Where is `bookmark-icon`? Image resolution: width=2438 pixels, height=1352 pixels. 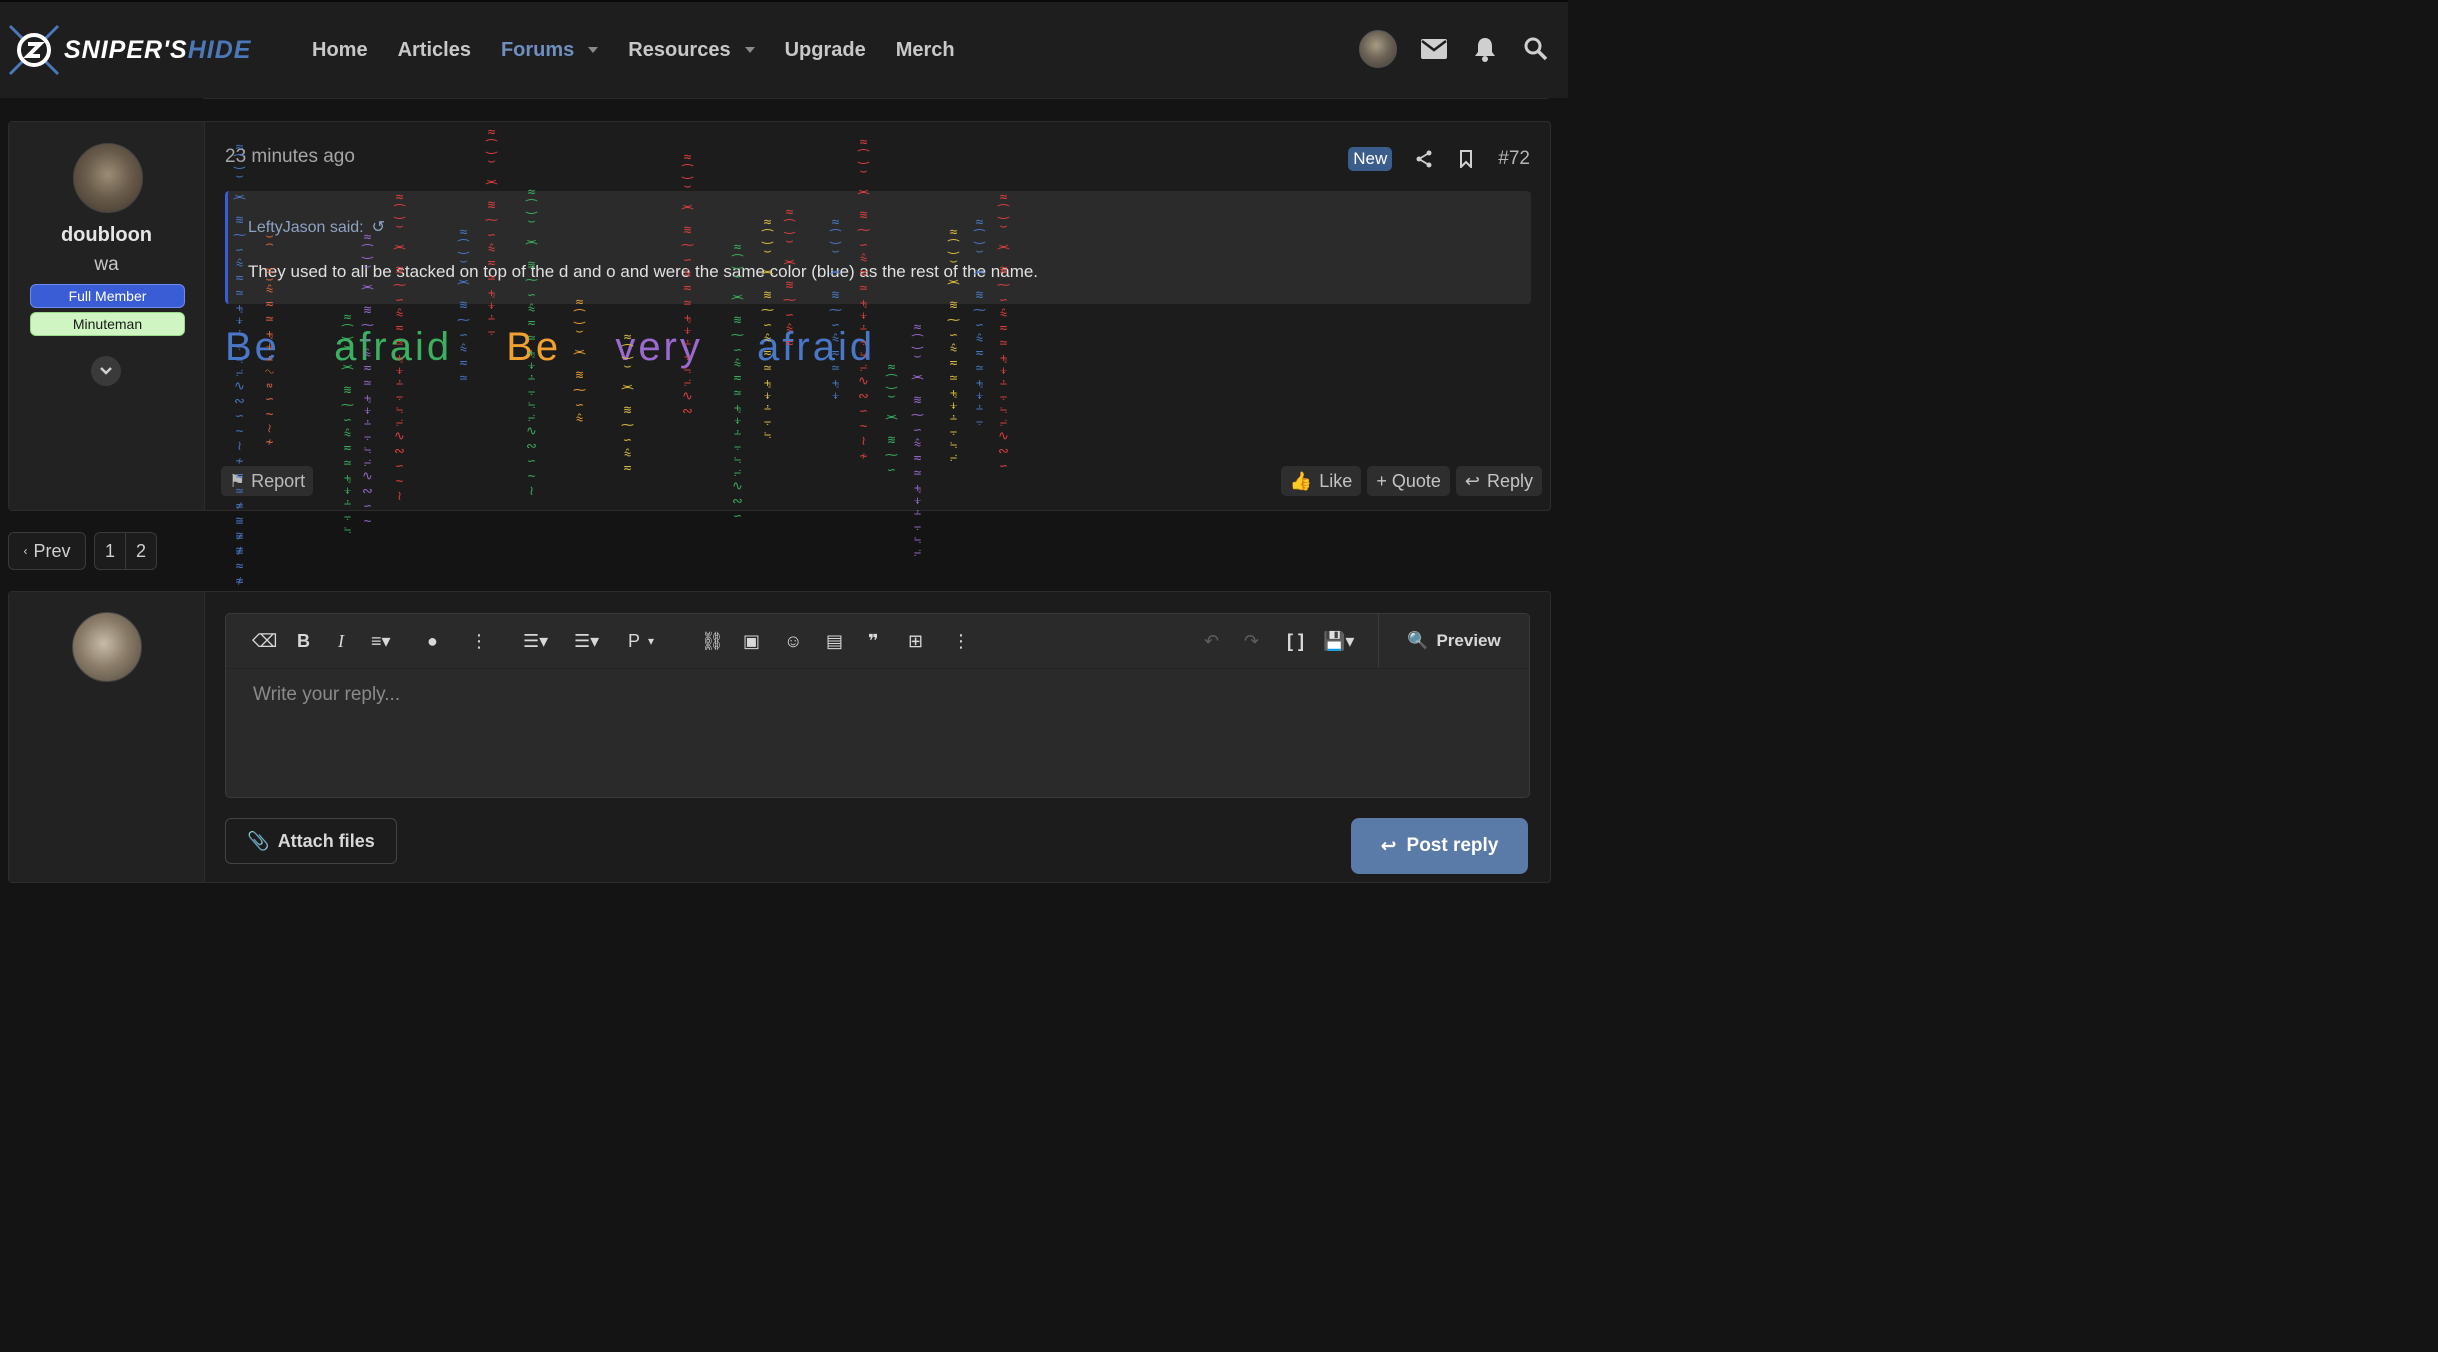
bookmark-icon is located at coordinates (1466, 159).